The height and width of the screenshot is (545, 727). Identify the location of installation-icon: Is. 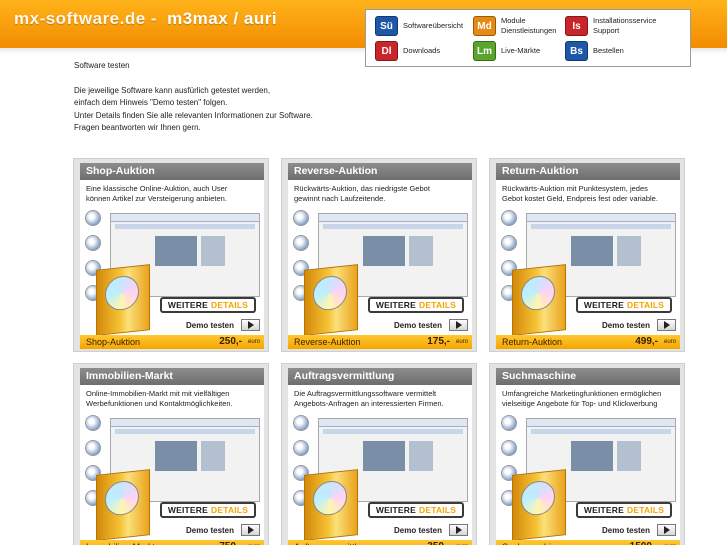
(576, 26).